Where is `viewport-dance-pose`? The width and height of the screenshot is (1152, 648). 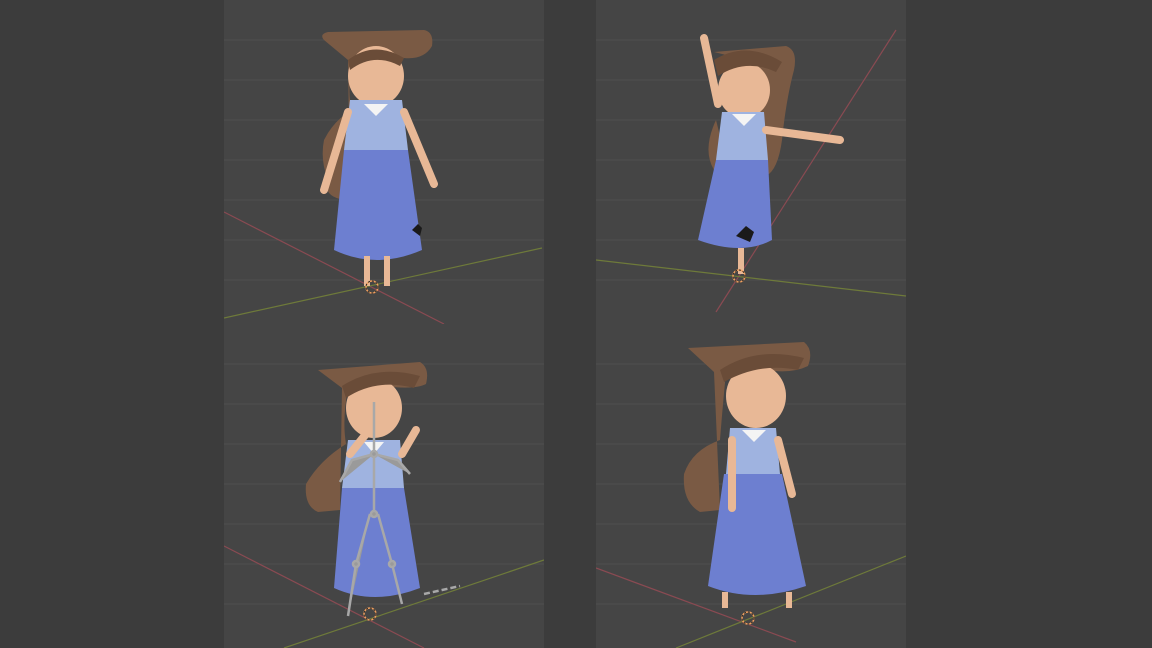 viewport-dance-pose is located at coordinates (751, 162).